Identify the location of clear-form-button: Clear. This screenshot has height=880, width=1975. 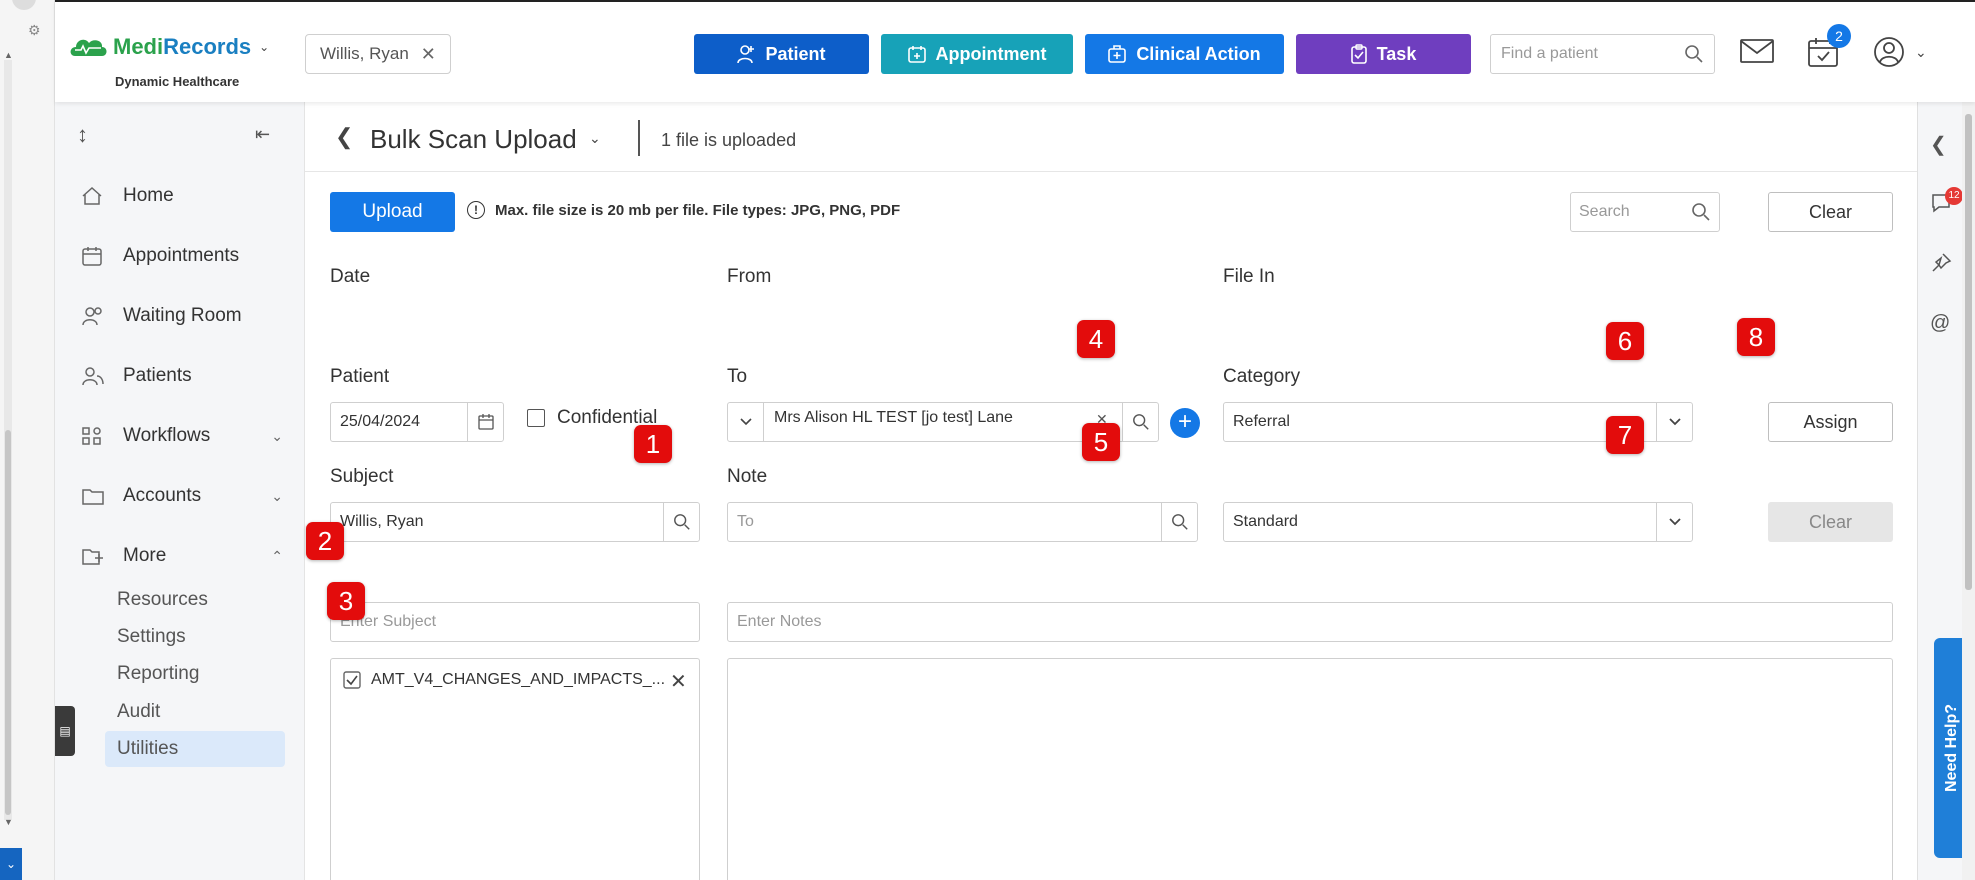
(1830, 522).